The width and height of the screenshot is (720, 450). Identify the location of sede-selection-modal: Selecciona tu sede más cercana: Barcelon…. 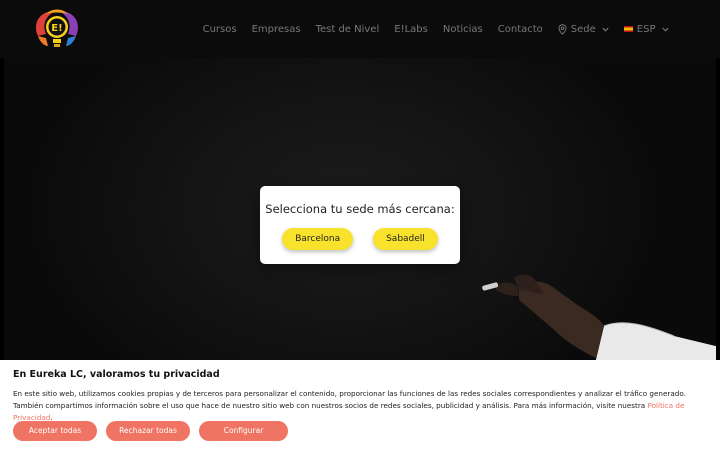
(360, 225).